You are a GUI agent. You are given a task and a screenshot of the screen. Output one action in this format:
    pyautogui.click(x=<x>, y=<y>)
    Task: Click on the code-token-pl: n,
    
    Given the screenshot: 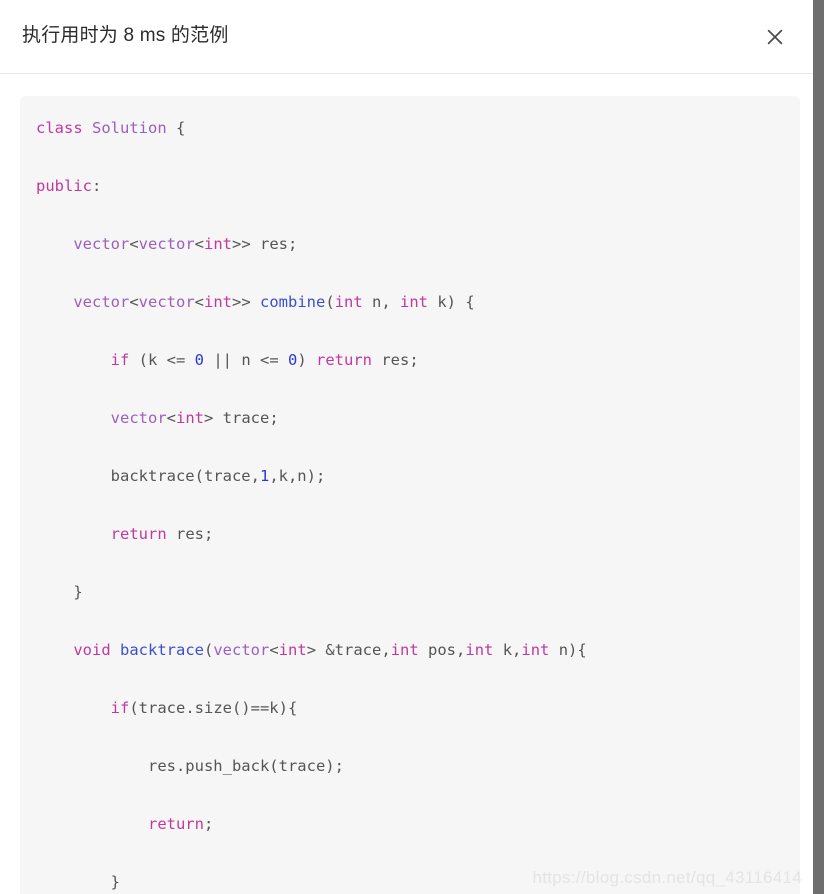 What is the action you would take?
    pyautogui.click(x=381, y=302)
    